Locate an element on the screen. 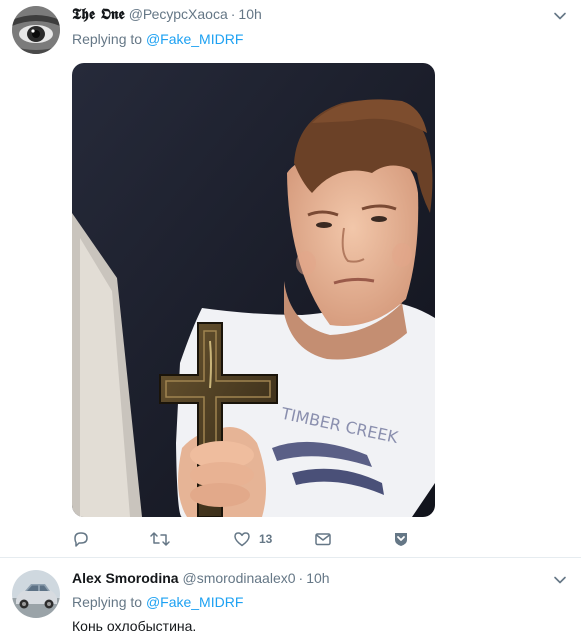  direct-message-button is located at coordinates (323, 539).